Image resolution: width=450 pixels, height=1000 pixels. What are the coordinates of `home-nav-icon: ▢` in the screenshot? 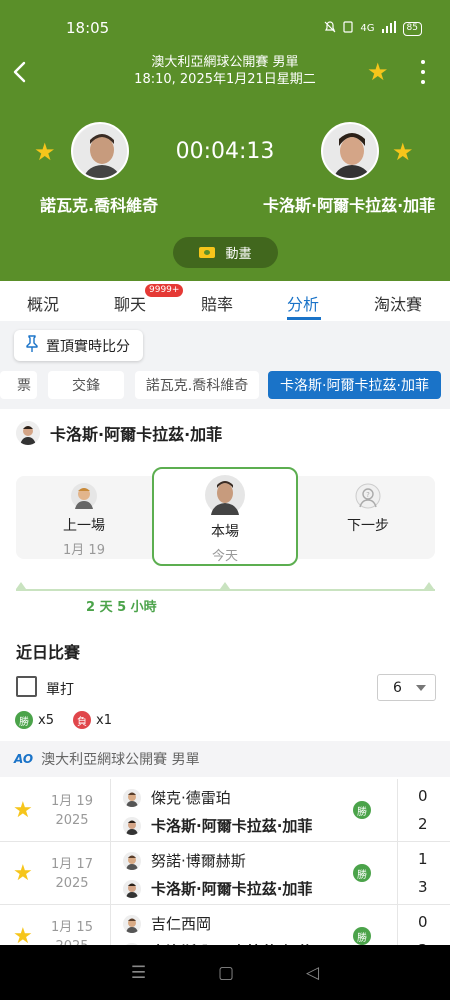 It's located at (226, 973).